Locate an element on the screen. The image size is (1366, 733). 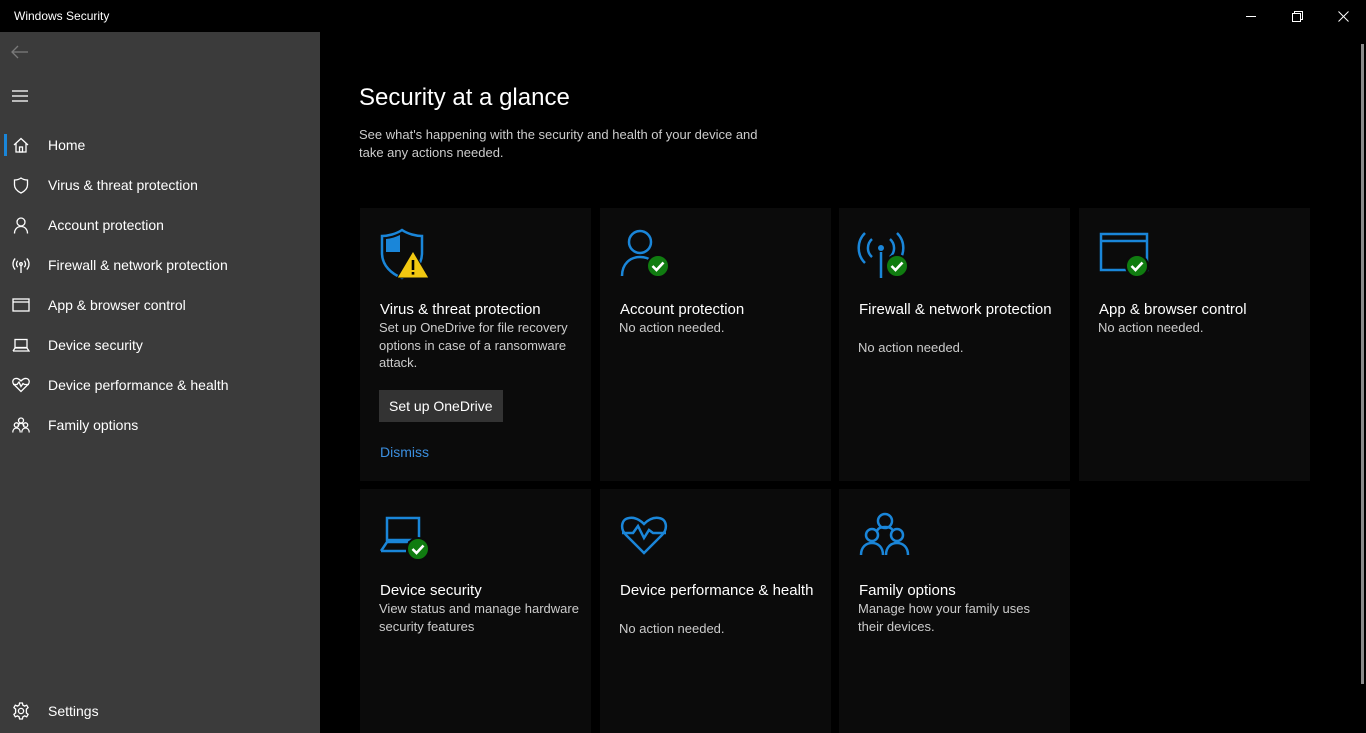
title-bar: Windows Security is located at coordinates (683, 16).